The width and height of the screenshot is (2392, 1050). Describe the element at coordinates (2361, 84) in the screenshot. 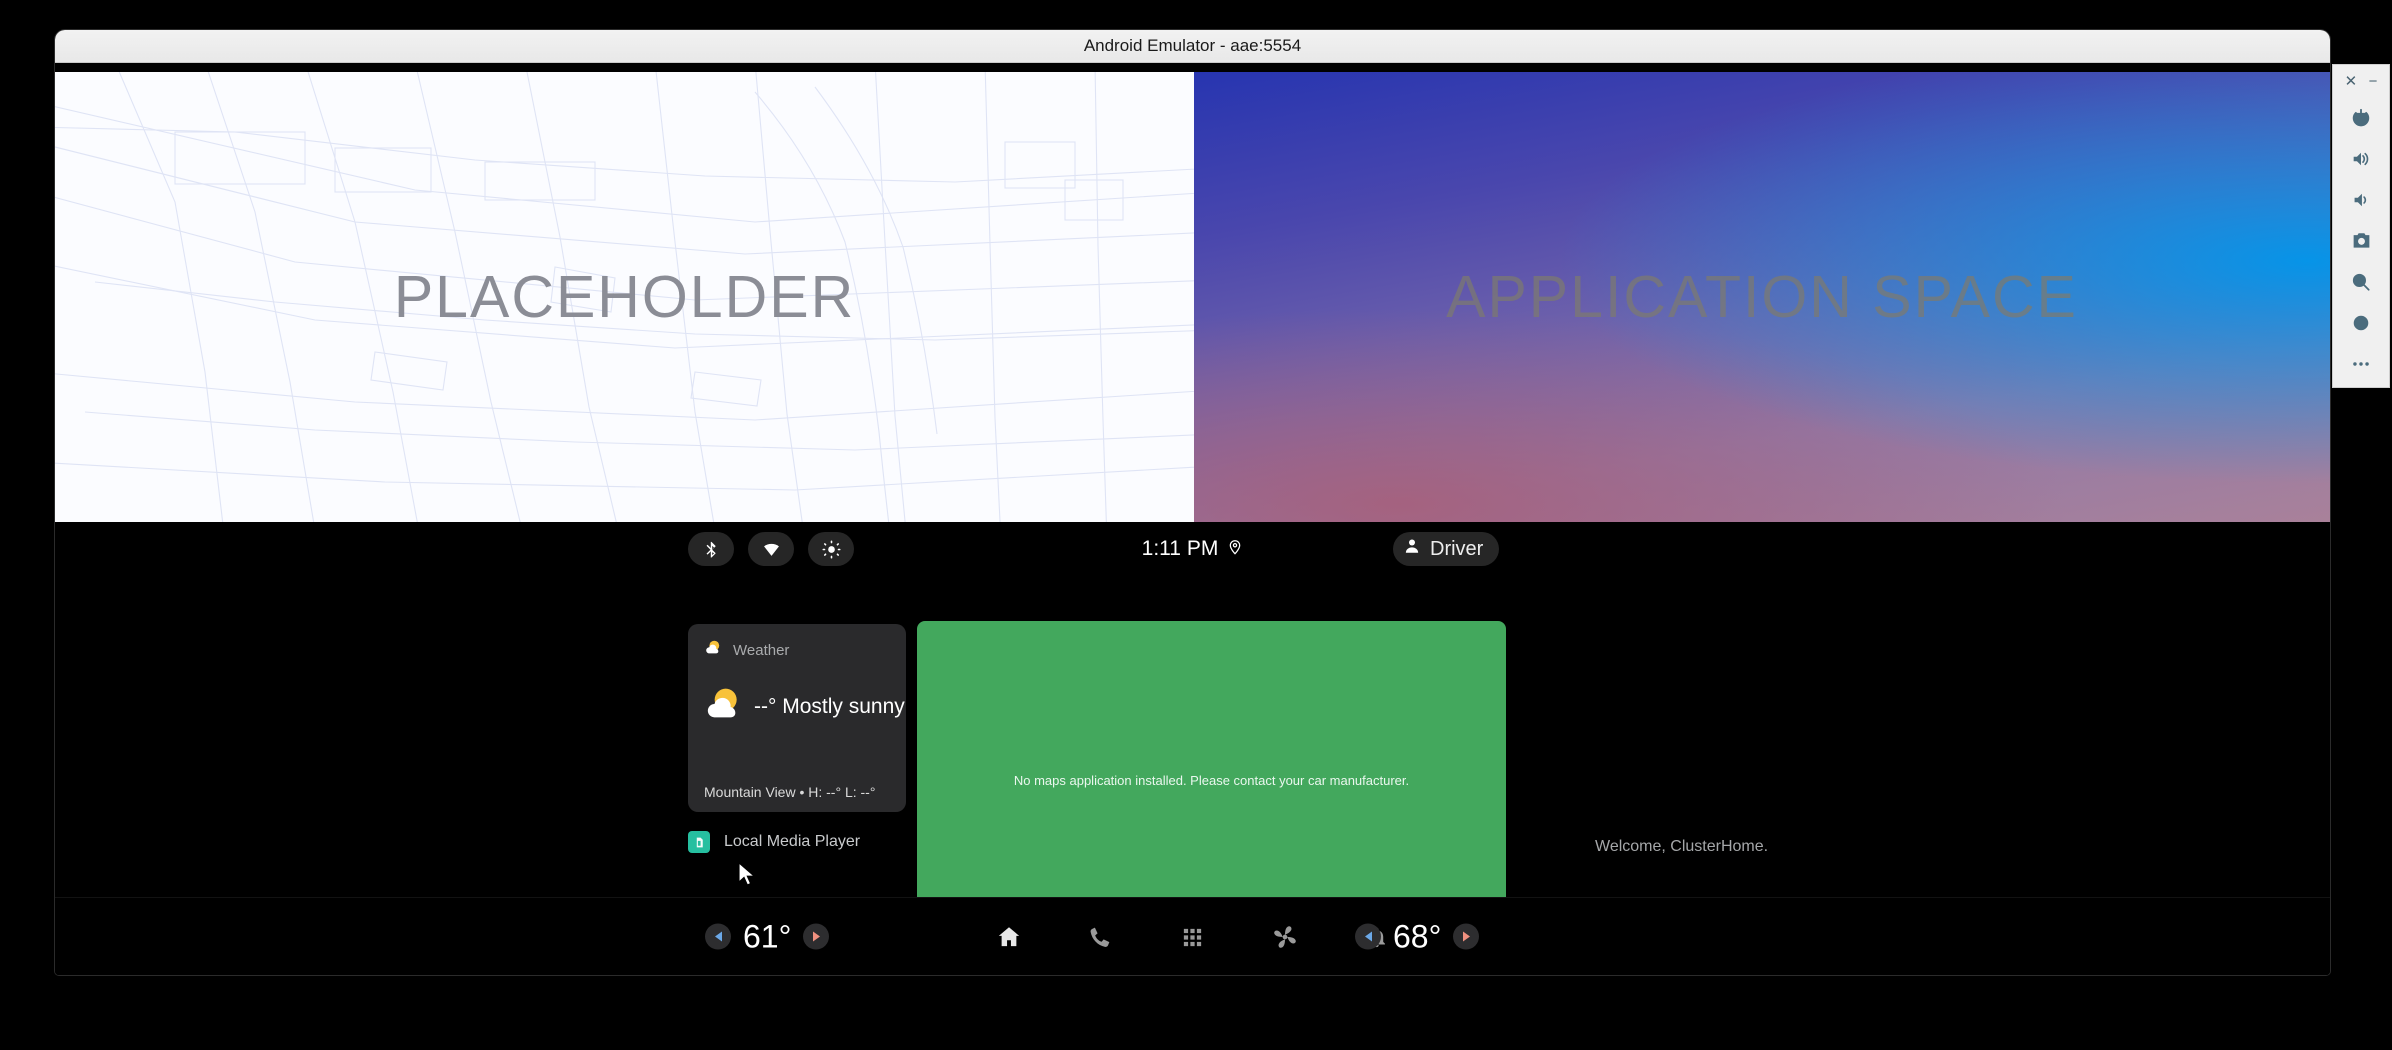

I see `toolbar-window-buttons: ✕ −` at that location.